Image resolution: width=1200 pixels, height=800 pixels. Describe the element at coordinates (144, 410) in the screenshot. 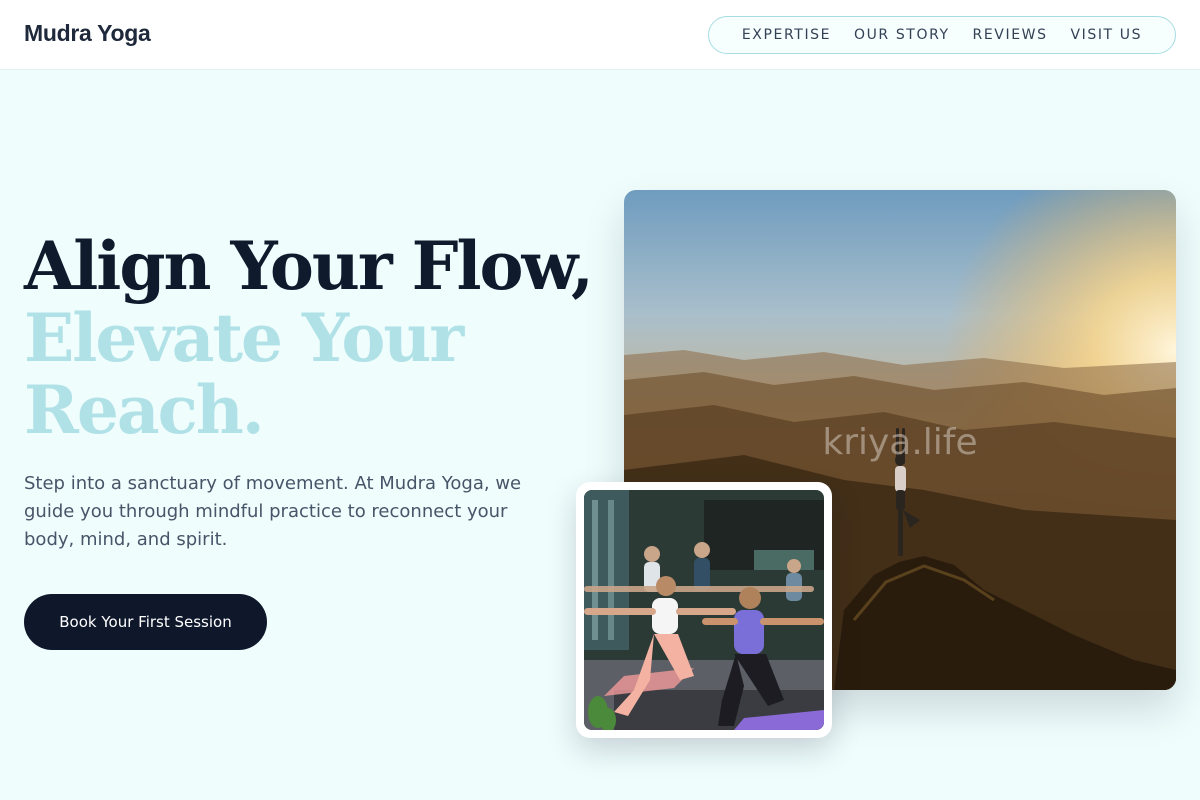

I see `headline-line-accent-2: Reach.` at that location.